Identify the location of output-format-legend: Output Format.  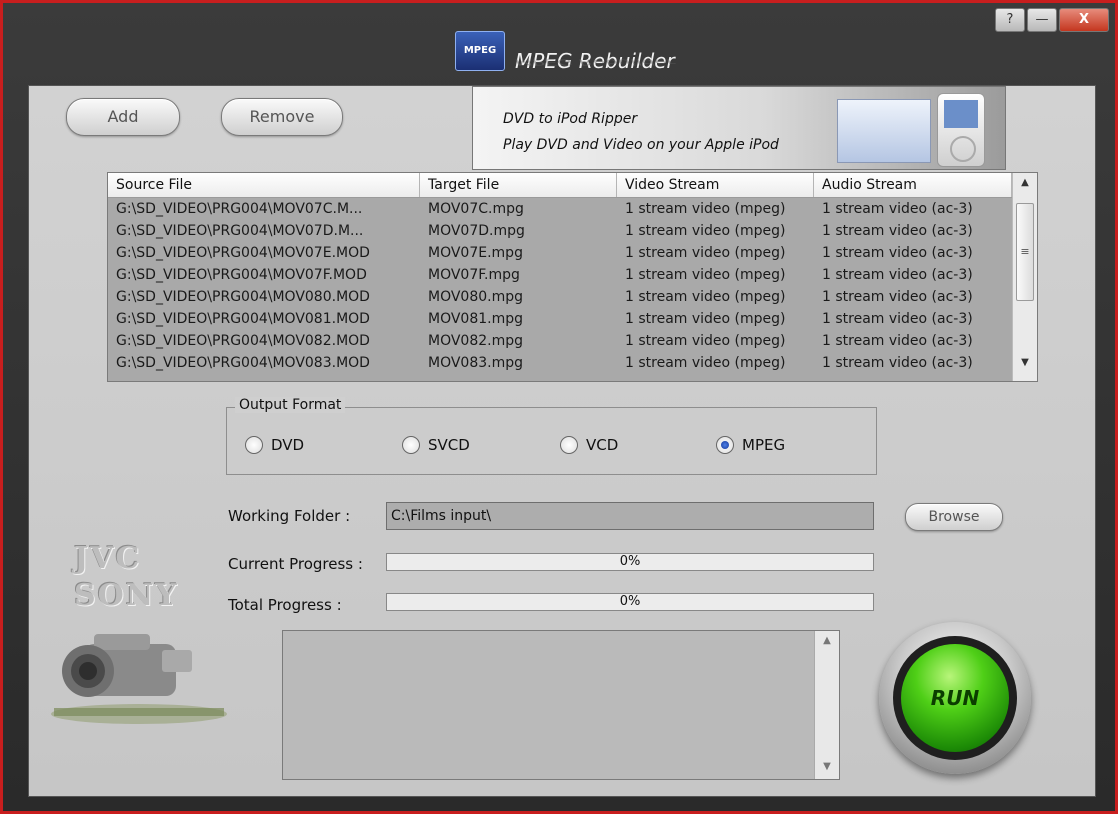
(290, 405).